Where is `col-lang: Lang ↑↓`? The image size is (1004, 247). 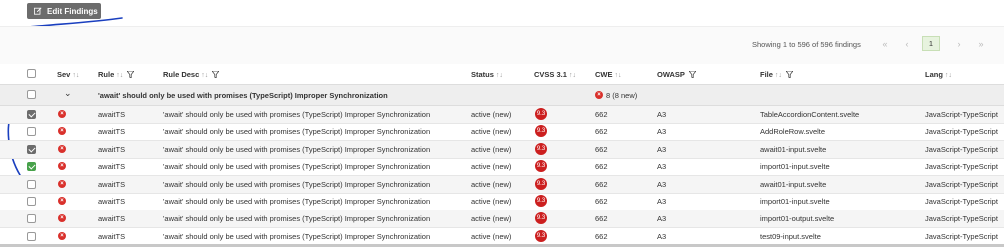
col-lang: Lang ↑↓ is located at coordinates (938, 74).